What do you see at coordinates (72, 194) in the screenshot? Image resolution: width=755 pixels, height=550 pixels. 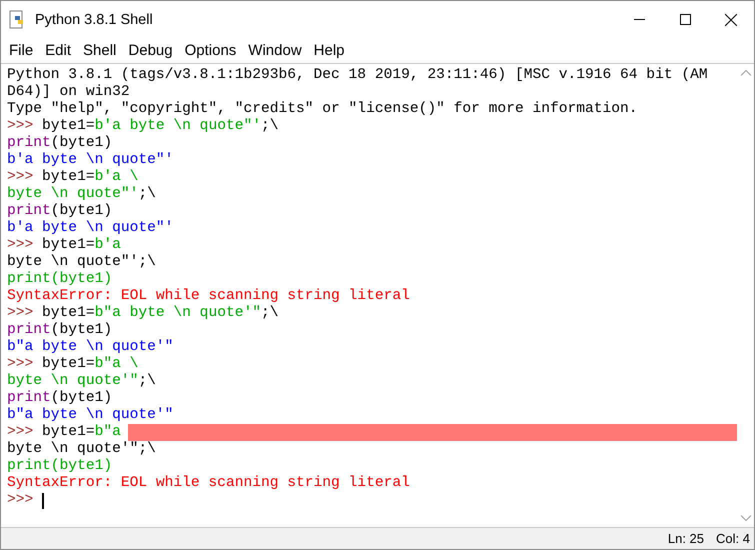 I see `string-literal: byte \n quote"'` at bounding box center [72, 194].